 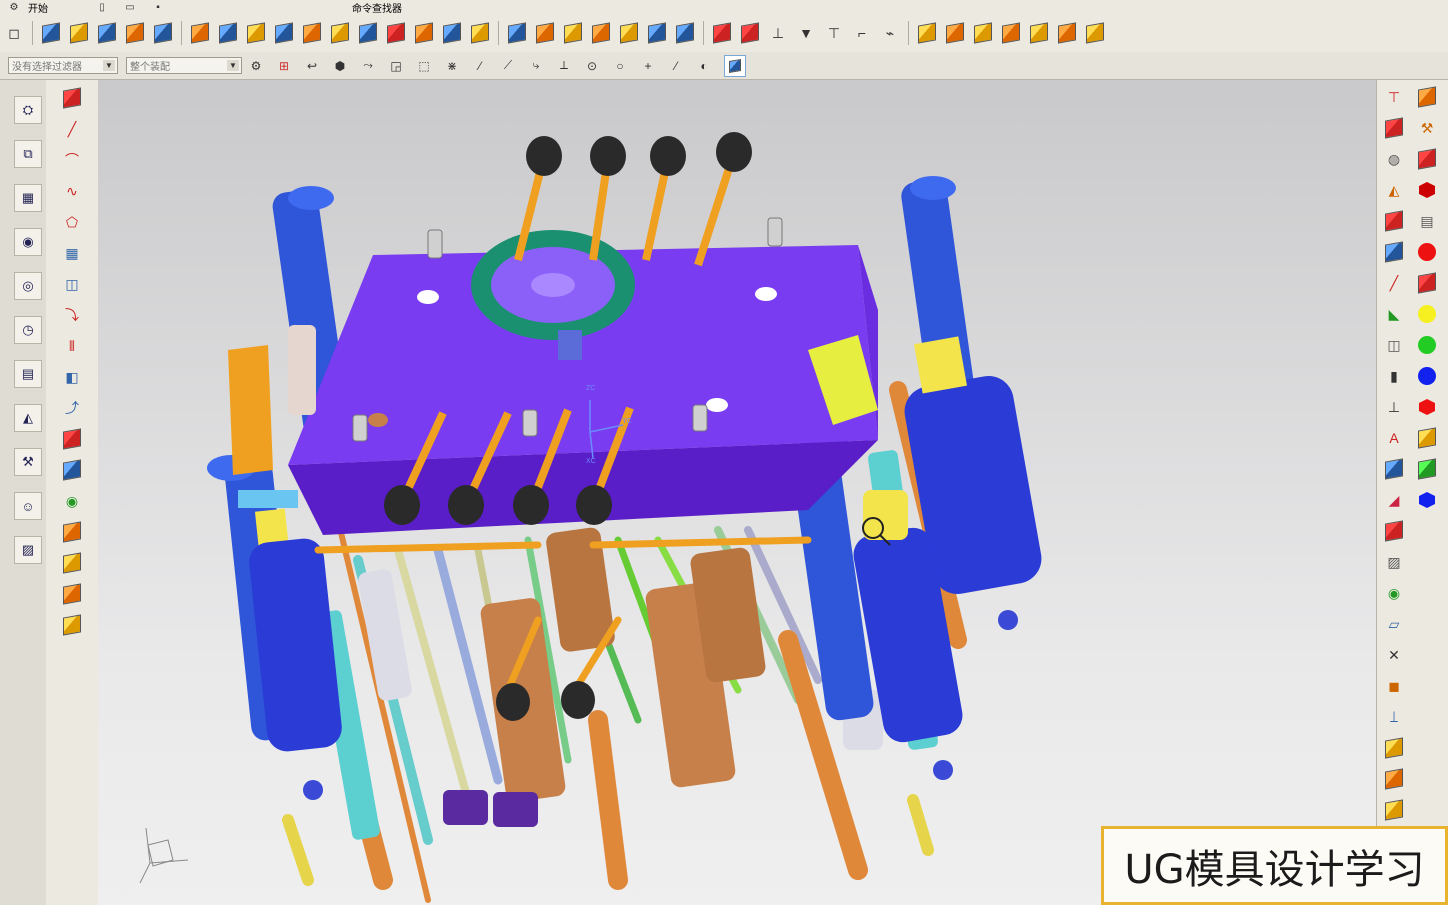 I want to click on trim-body-icon, so click(x=284, y=33).